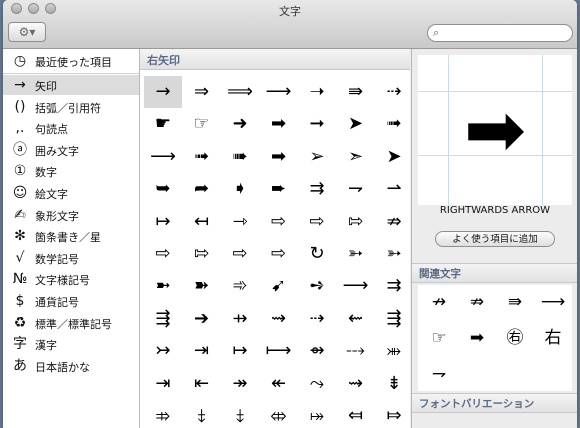 The image size is (580, 428). Describe the element at coordinates (317, 384) in the screenshot. I see `character-cell: ⤳` at that location.